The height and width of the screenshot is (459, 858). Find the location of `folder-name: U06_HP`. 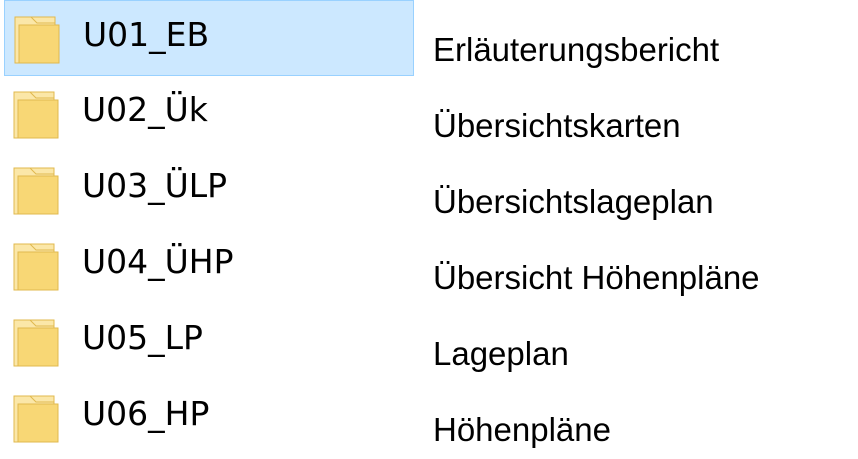

folder-name: U06_HP is located at coordinates (146, 413).